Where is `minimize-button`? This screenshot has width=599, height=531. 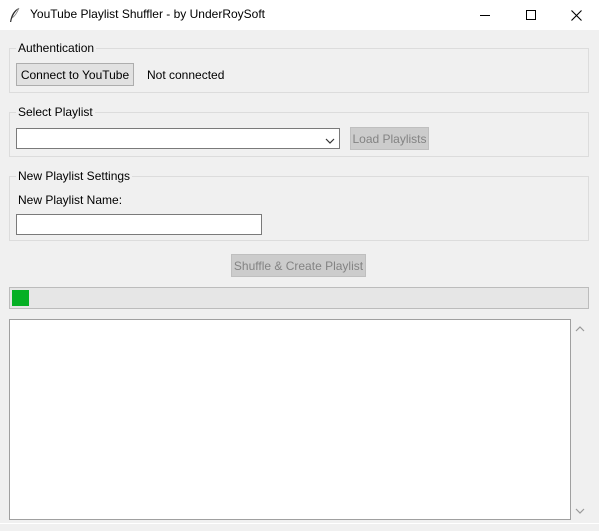
minimize-button is located at coordinates (485, 15).